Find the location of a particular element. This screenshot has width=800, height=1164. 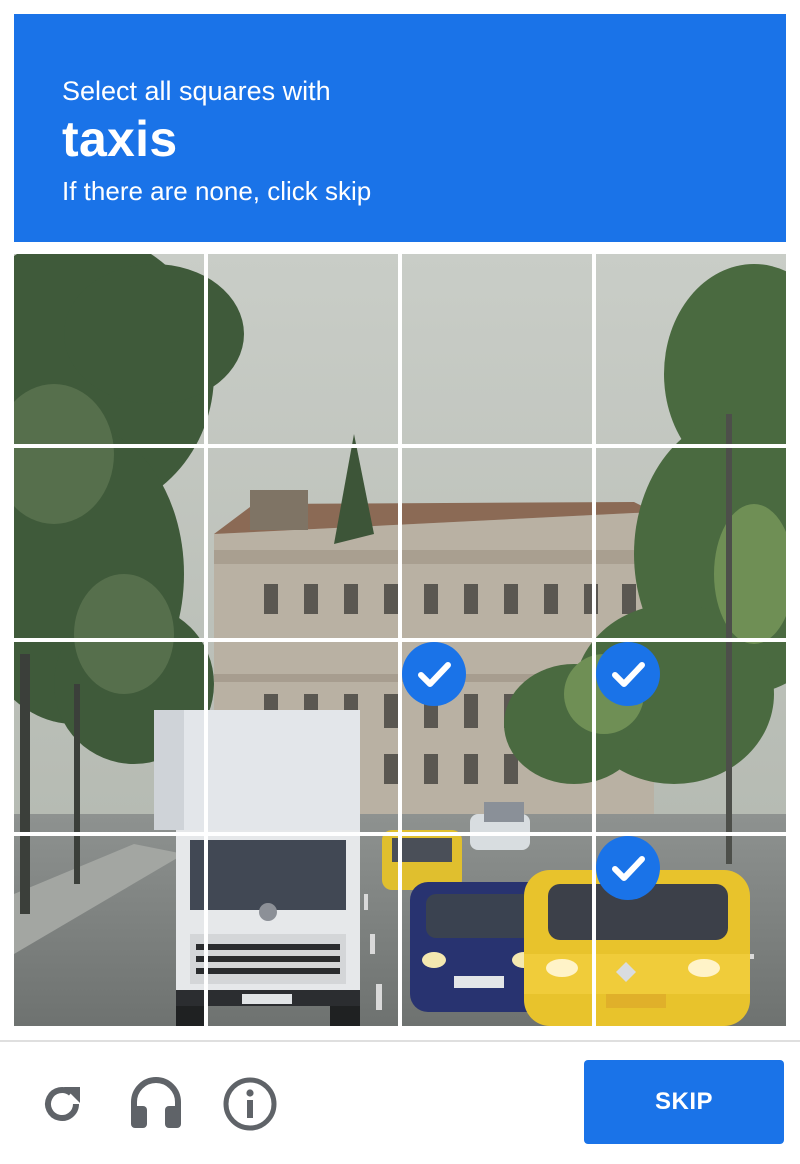

skip-button: SKIP is located at coordinates (684, 1102).